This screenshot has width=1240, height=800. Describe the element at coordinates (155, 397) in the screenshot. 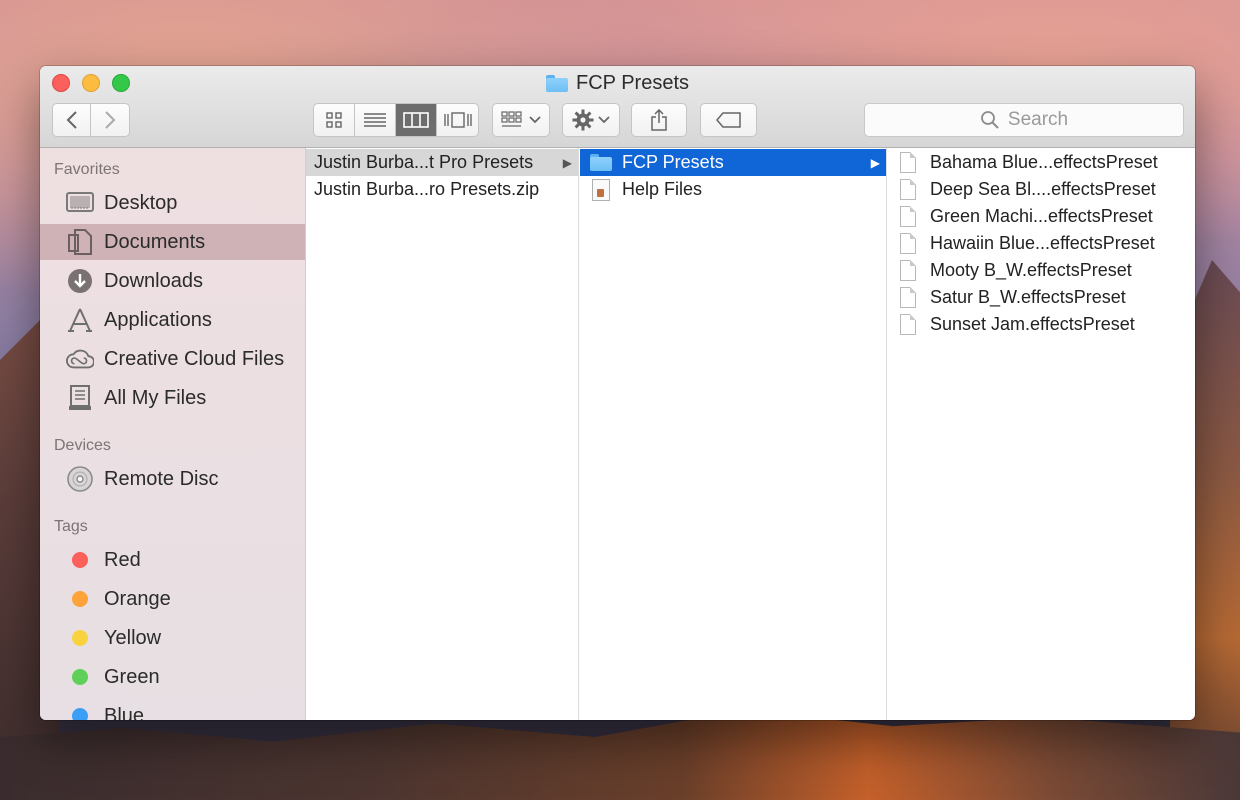

I see `sidebar-item-label: All My Files` at that location.